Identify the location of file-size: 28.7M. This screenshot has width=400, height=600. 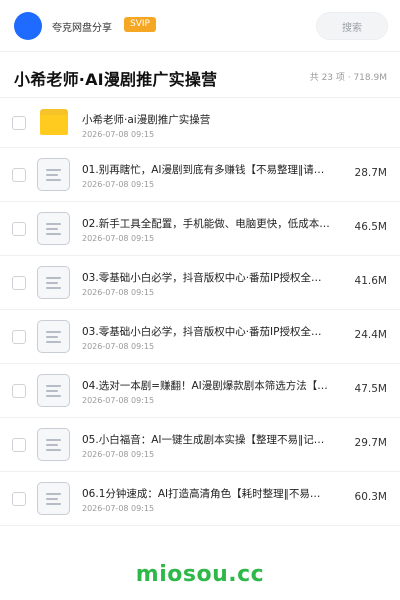
(370, 173).